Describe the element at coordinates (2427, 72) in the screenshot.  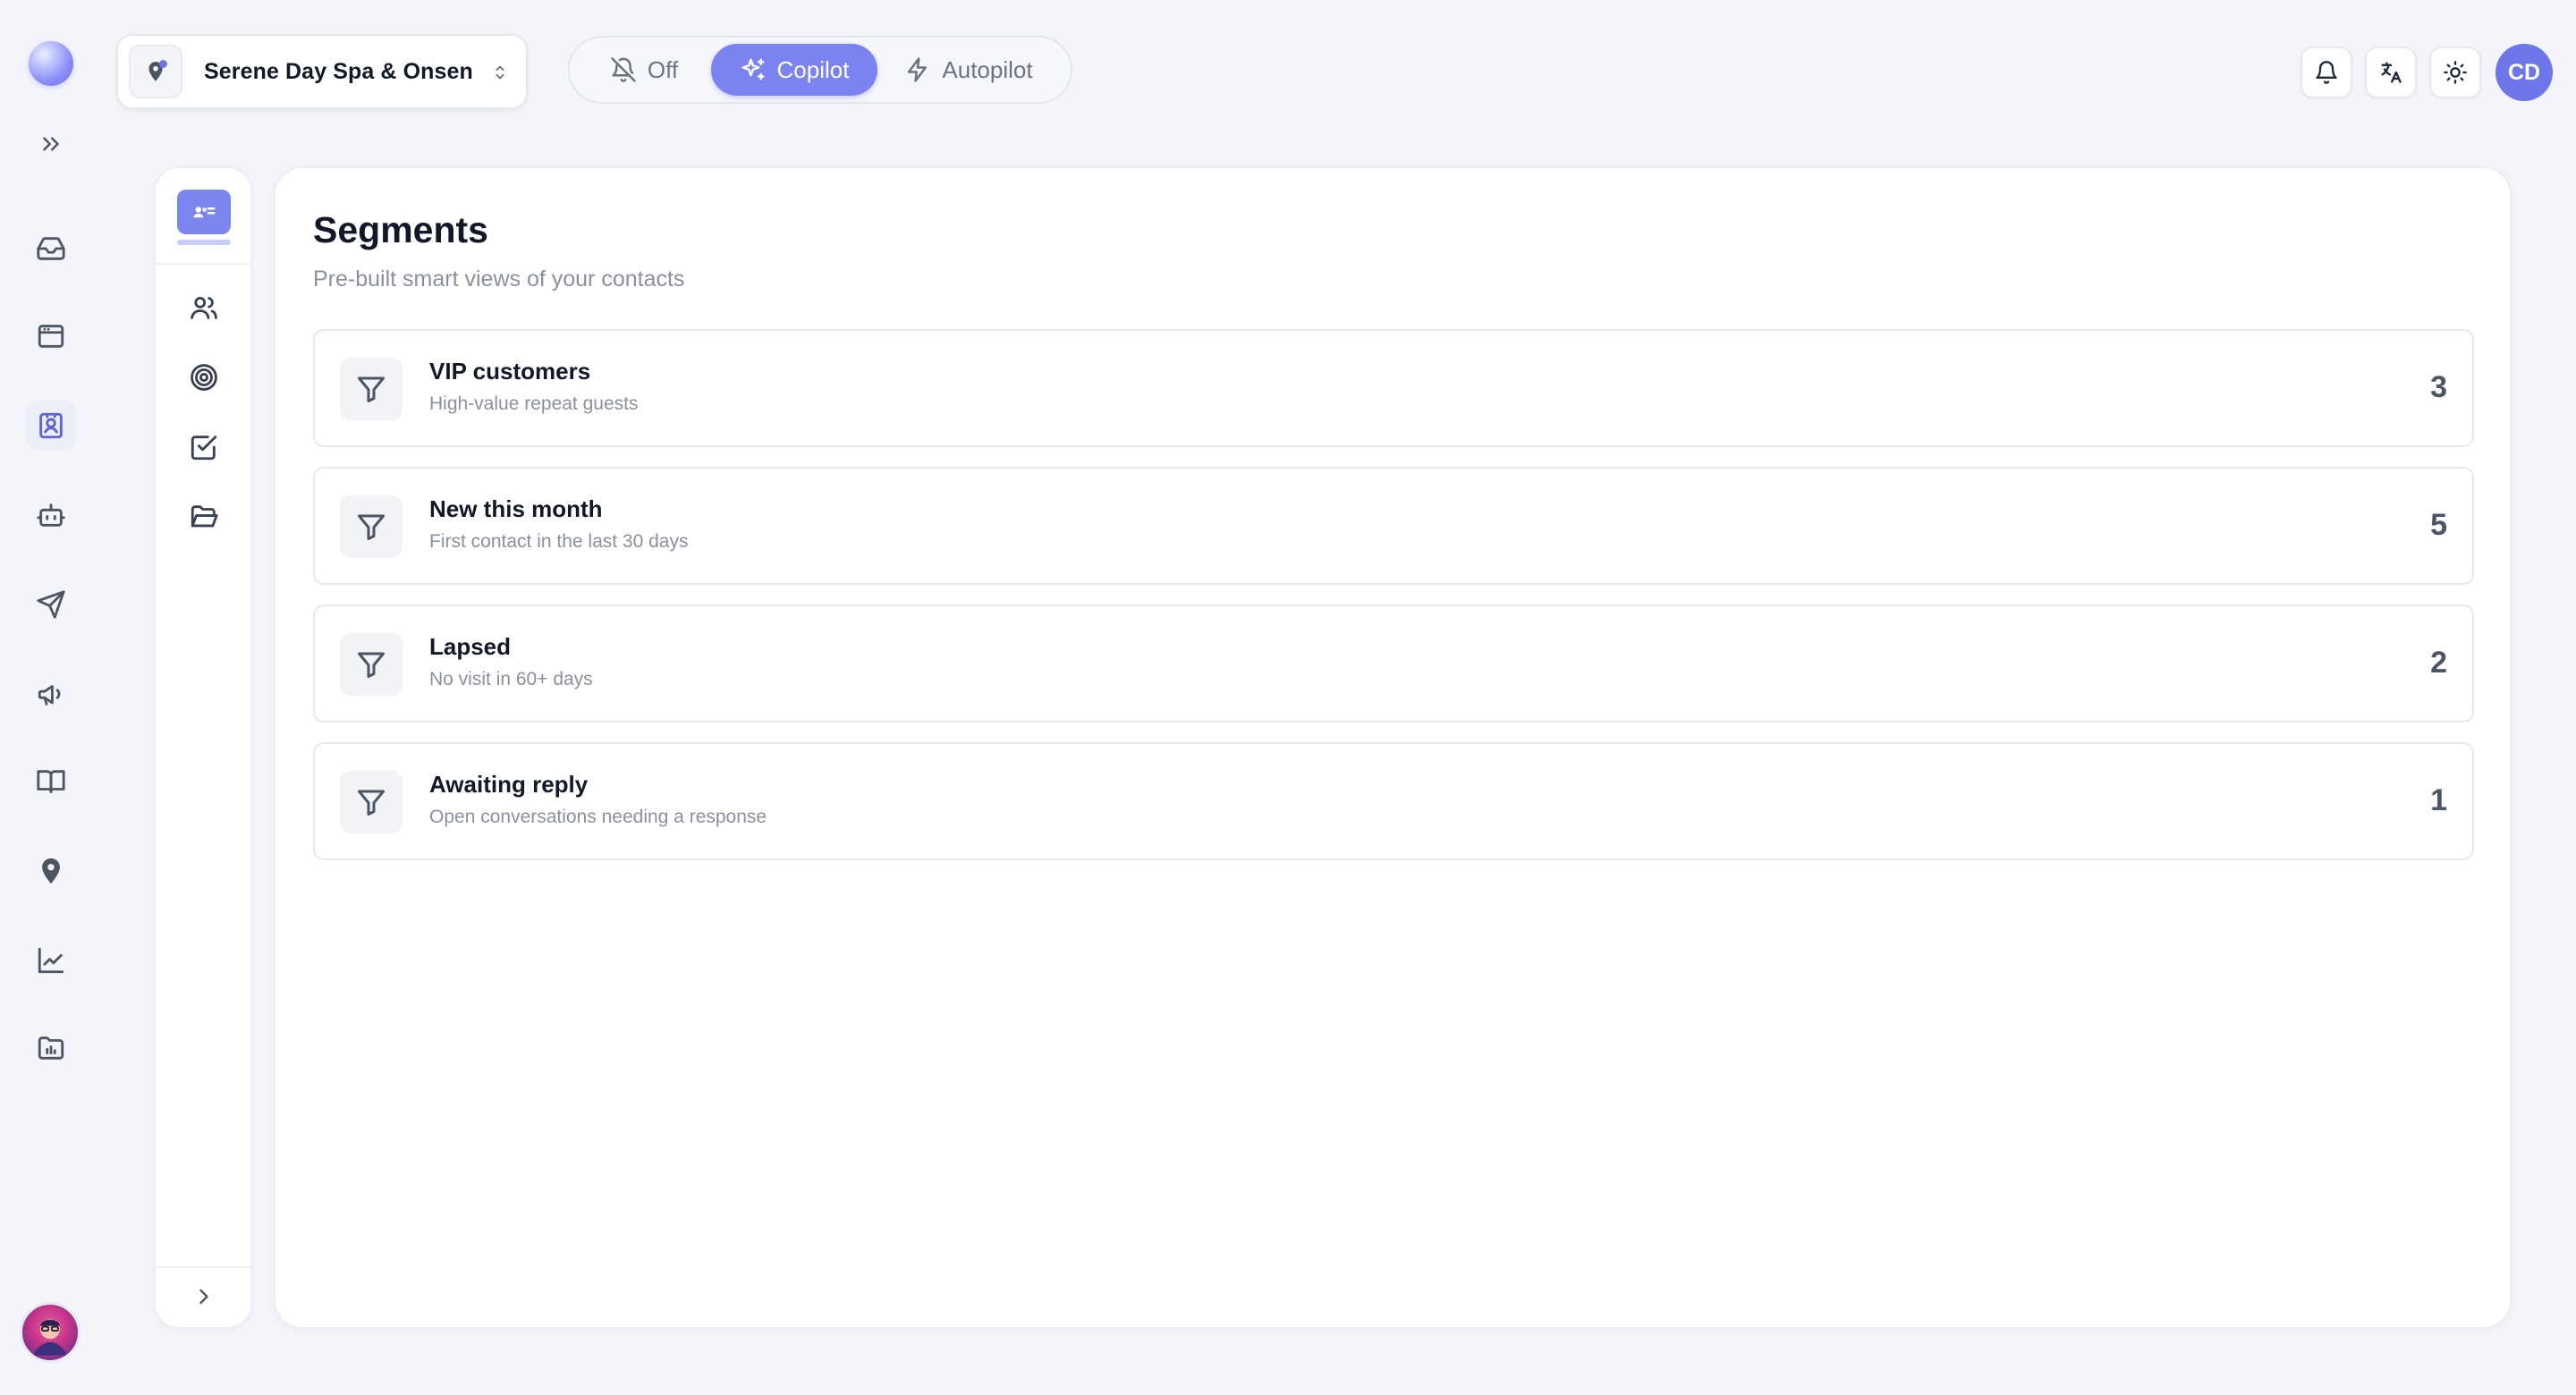
I see `top-actions: CD` at that location.